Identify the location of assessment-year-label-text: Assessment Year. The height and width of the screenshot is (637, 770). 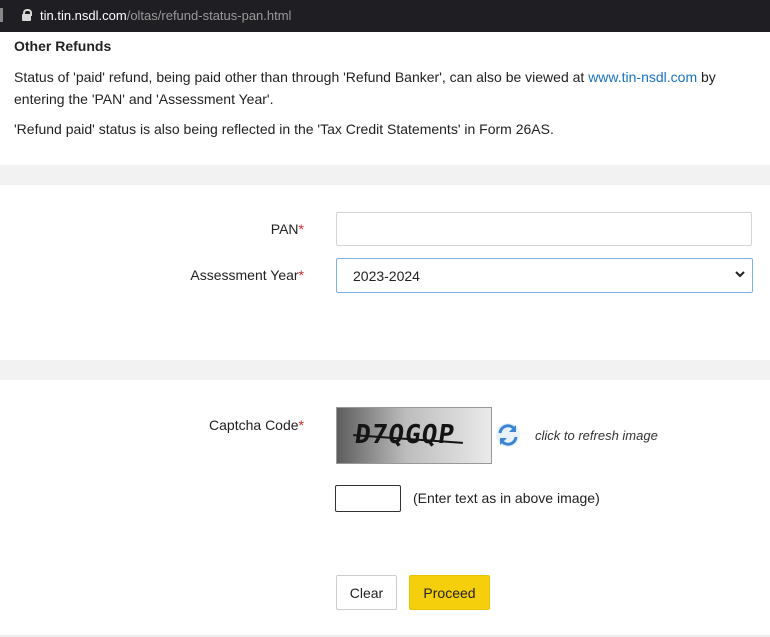
(244, 275).